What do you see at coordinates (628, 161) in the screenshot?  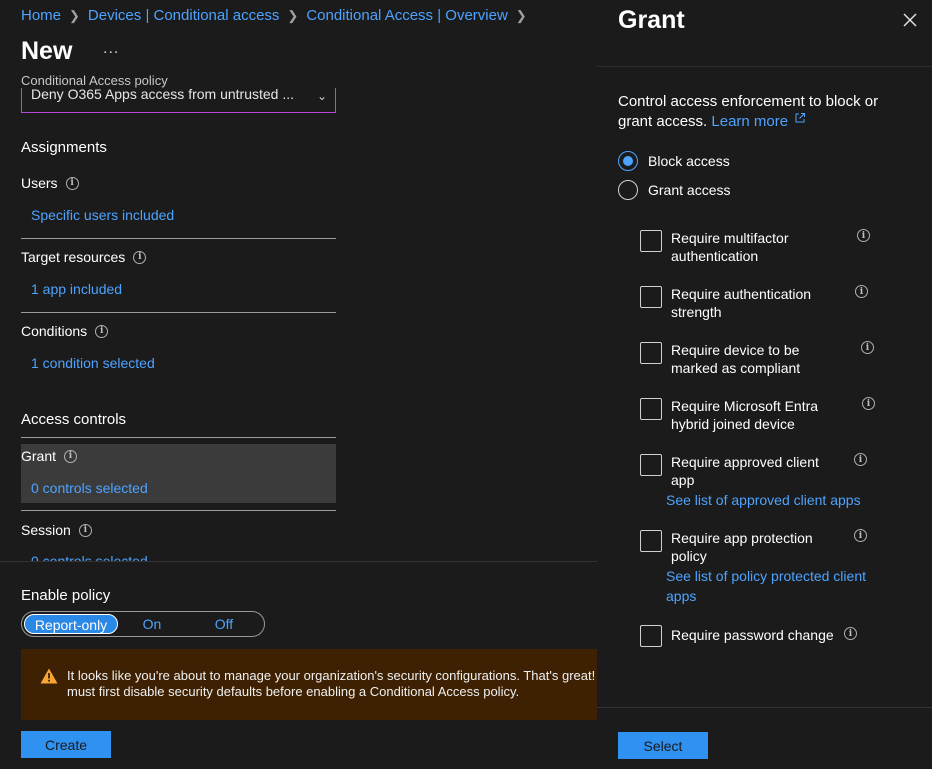 I see `block-access-radio` at bounding box center [628, 161].